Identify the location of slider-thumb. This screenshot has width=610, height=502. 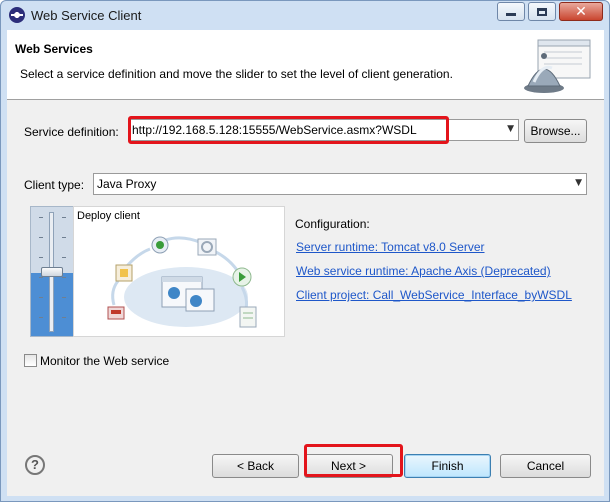
(52, 272).